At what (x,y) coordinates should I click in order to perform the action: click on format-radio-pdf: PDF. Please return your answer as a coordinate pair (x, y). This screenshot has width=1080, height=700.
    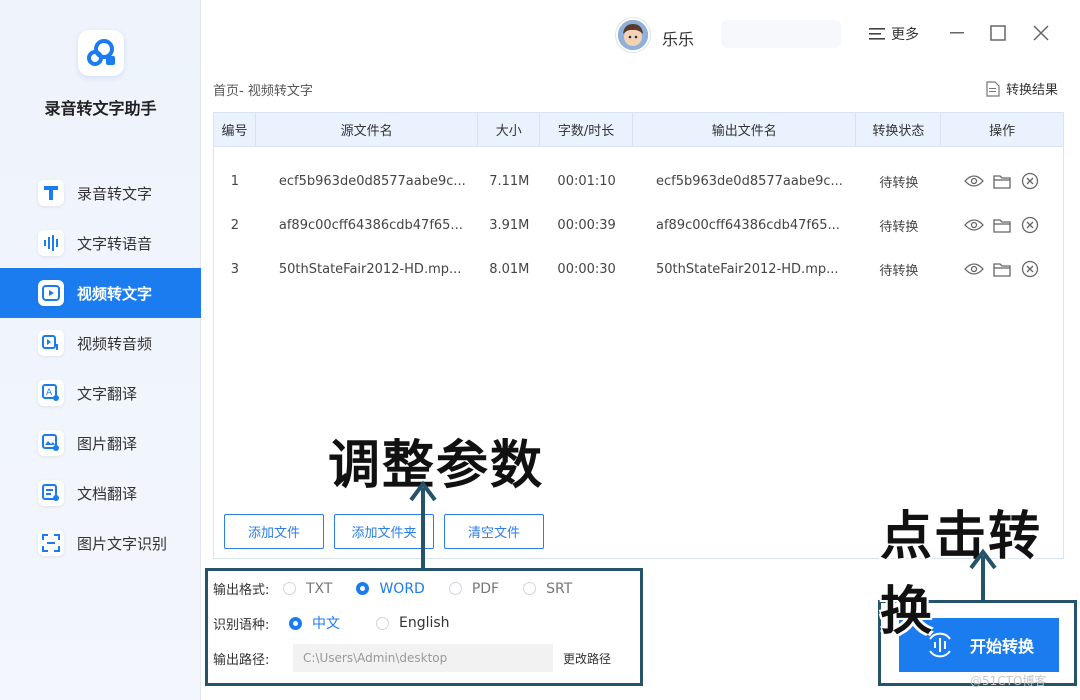
    Looking at the image, I should click on (473, 589).